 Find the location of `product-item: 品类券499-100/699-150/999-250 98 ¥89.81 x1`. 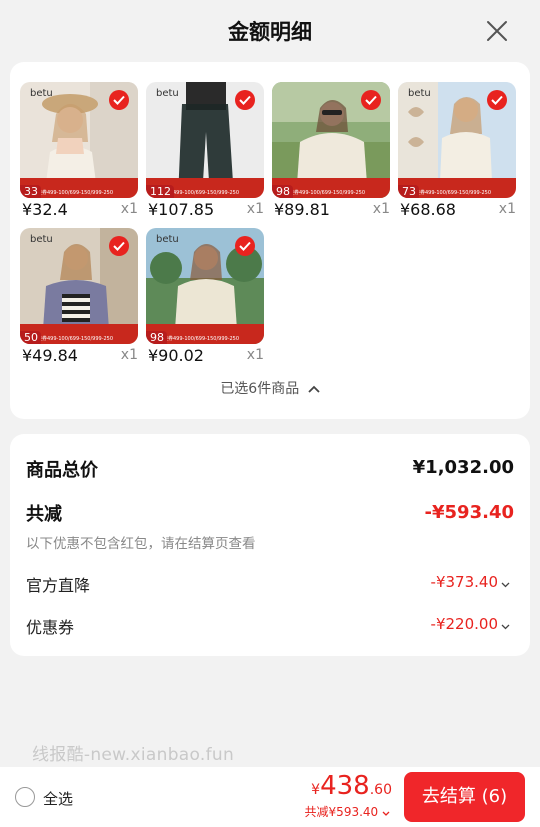

product-item: 品类券499-100/699-150/999-250 98 ¥89.81 x1 is located at coordinates (331, 152).